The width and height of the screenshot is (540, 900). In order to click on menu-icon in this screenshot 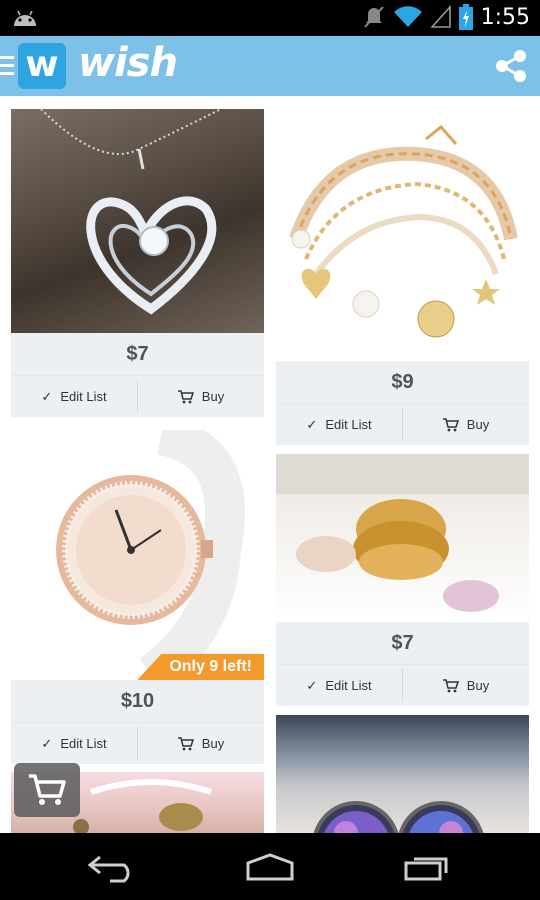, I will do `click(7, 66)`.